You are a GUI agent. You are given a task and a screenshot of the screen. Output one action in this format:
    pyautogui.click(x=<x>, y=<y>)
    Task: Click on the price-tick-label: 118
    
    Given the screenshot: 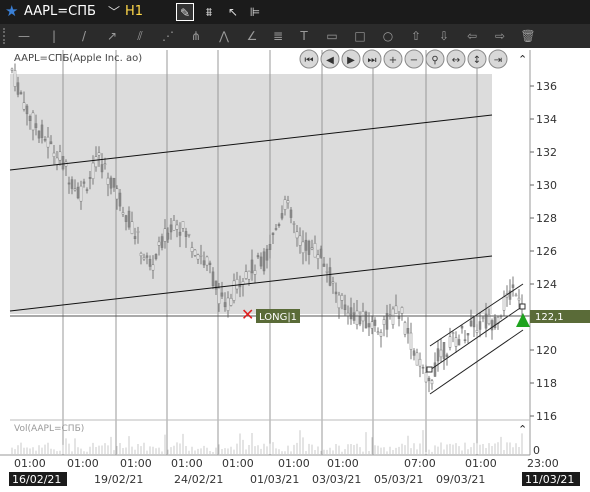 What is the action you would take?
    pyautogui.click(x=546, y=383)
    